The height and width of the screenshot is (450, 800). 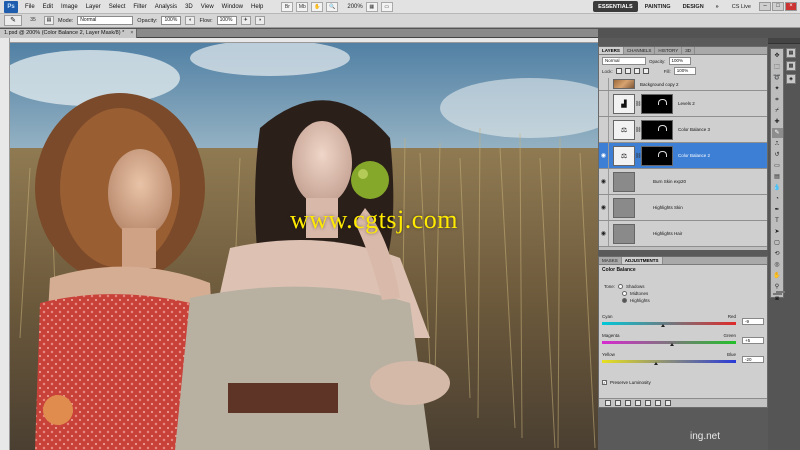 I want to click on layer-name: Color Balance 2, so click(x=694, y=155).